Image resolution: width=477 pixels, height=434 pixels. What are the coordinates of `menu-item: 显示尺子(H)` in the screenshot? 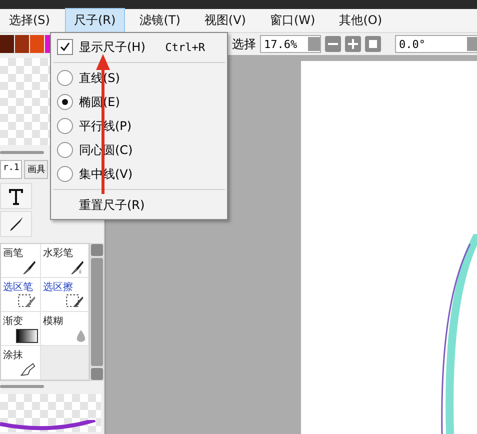 It's located at (112, 47).